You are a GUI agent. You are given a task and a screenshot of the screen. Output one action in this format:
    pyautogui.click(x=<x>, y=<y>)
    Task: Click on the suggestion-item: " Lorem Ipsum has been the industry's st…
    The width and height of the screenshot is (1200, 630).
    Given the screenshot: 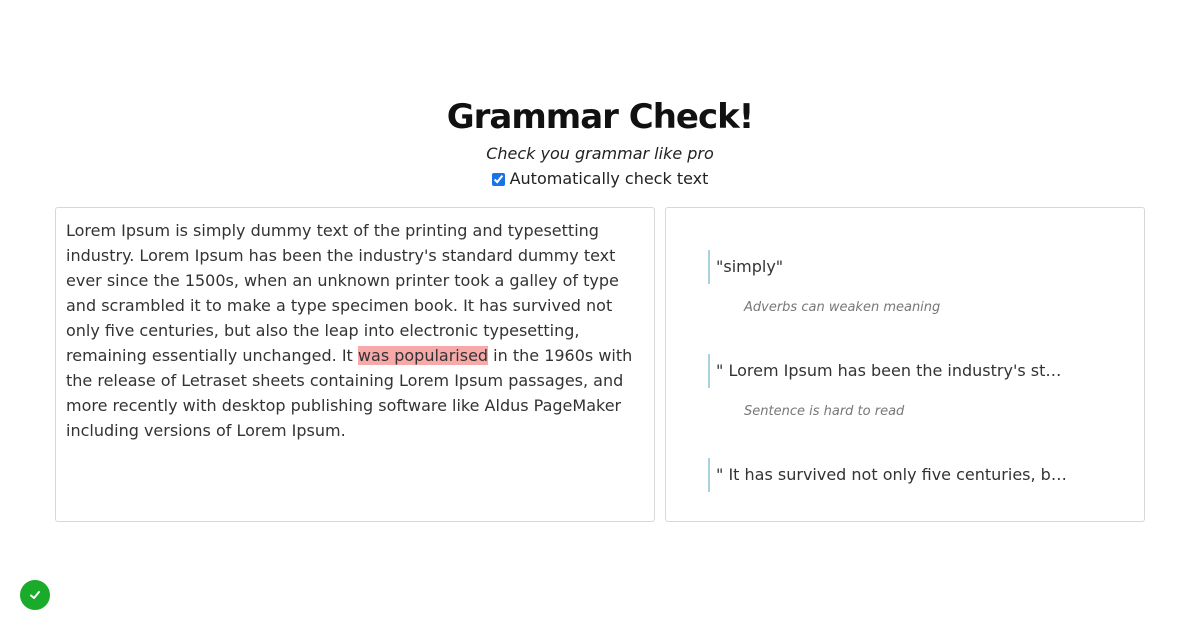 What is the action you would take?
    pyautogui.click(x=888, y=386)
    